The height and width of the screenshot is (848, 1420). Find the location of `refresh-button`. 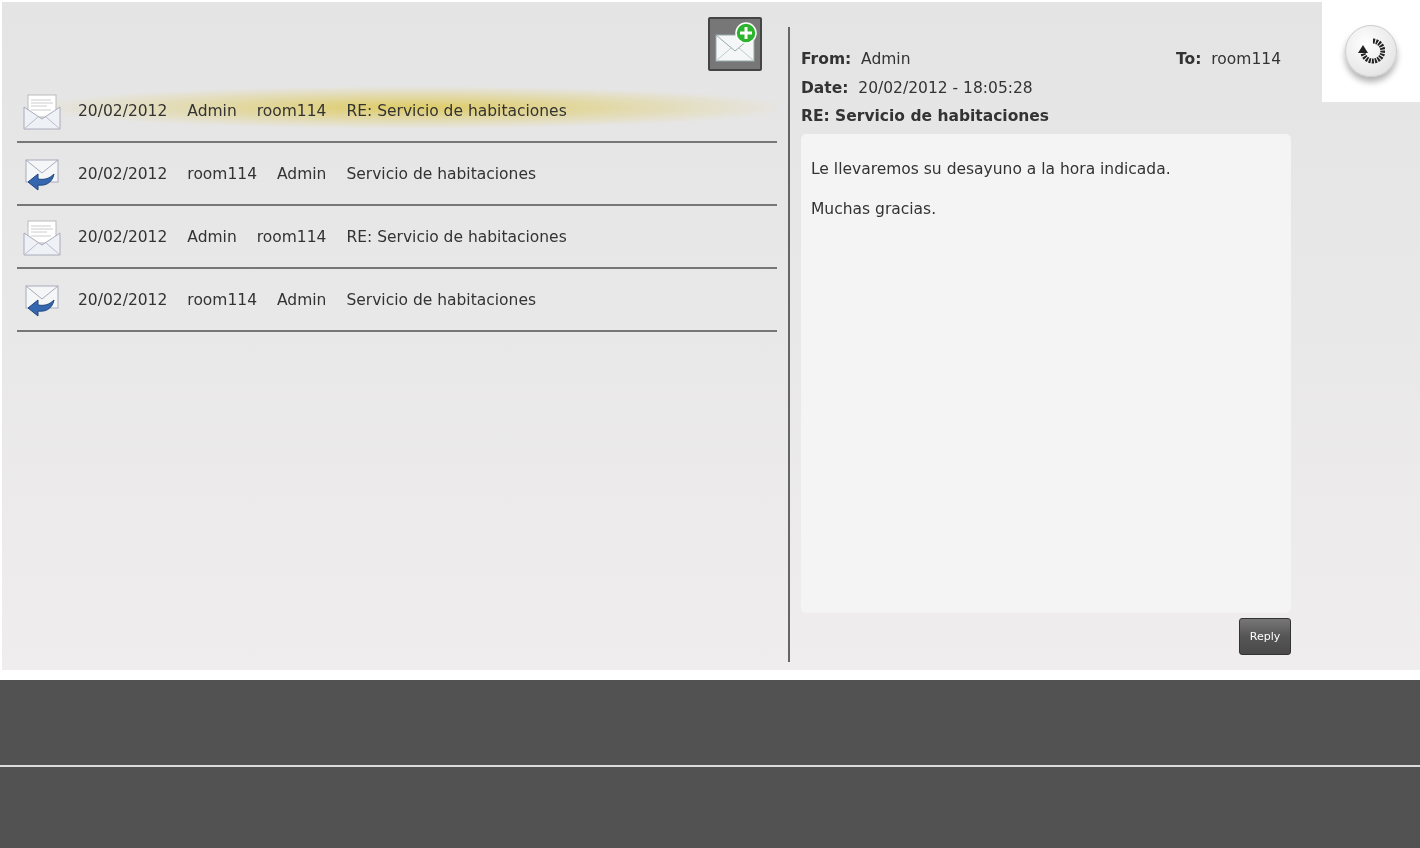

refresh-button is located at coordinates (1371, 51).